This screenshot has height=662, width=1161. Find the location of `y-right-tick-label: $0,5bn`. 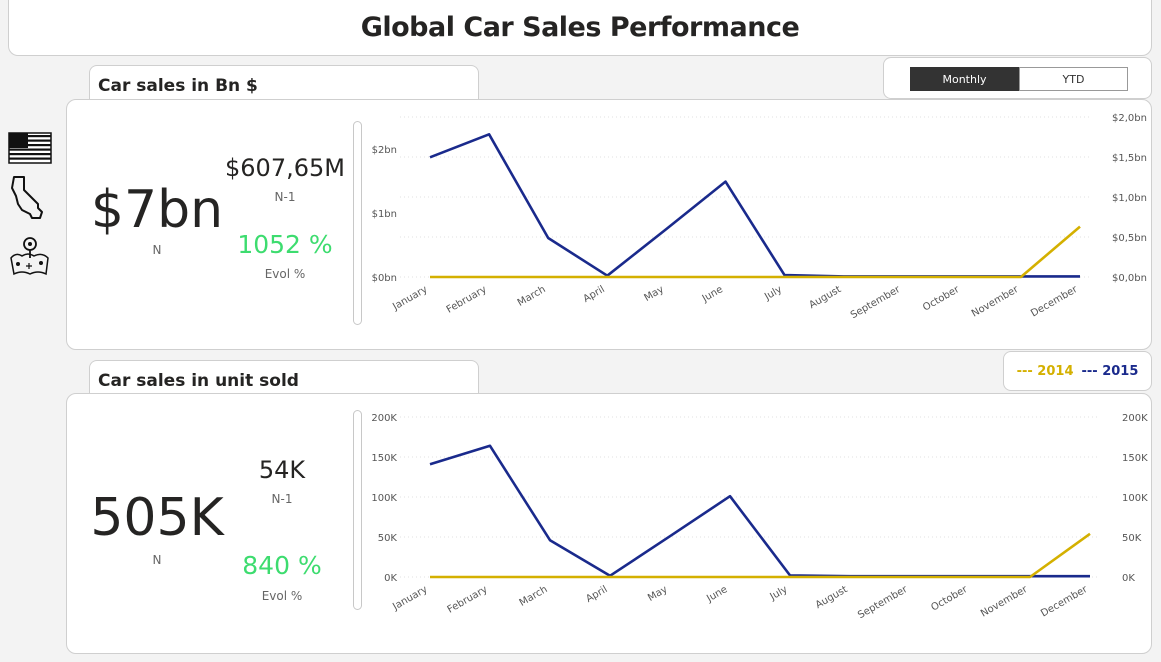

y-right-tick-label: $0,5bn is located at coordinates (1129, 238).